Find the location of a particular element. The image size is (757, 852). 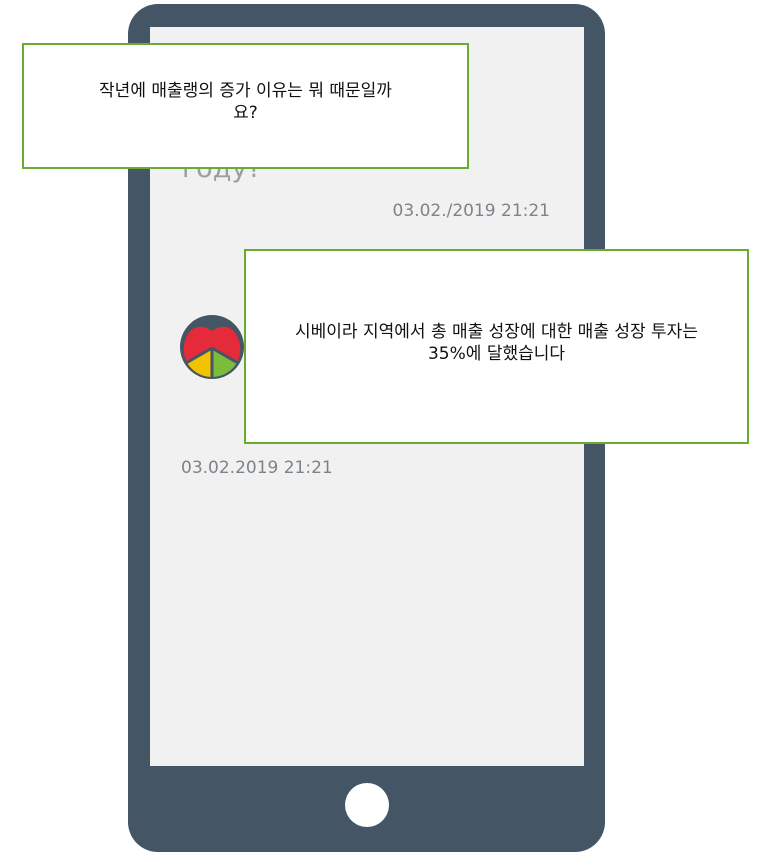

question-translation-callout: 작년에 매출랭의 증가 이유는 뭐 때문일까요? is located at coordinates (245, 106).